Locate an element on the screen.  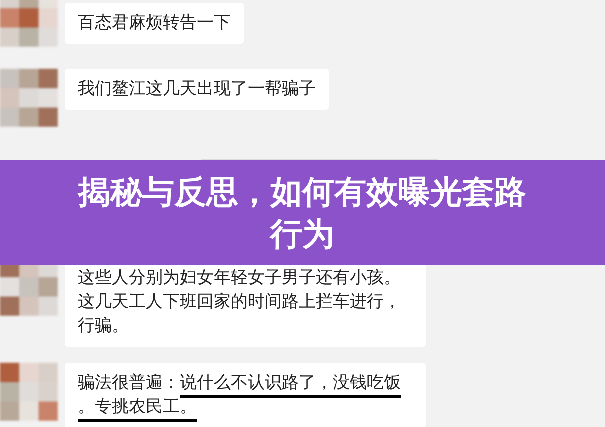
banner-title: 揭秘与反思，如何有效曝光套路行为 is located at coordinates (302, 213).